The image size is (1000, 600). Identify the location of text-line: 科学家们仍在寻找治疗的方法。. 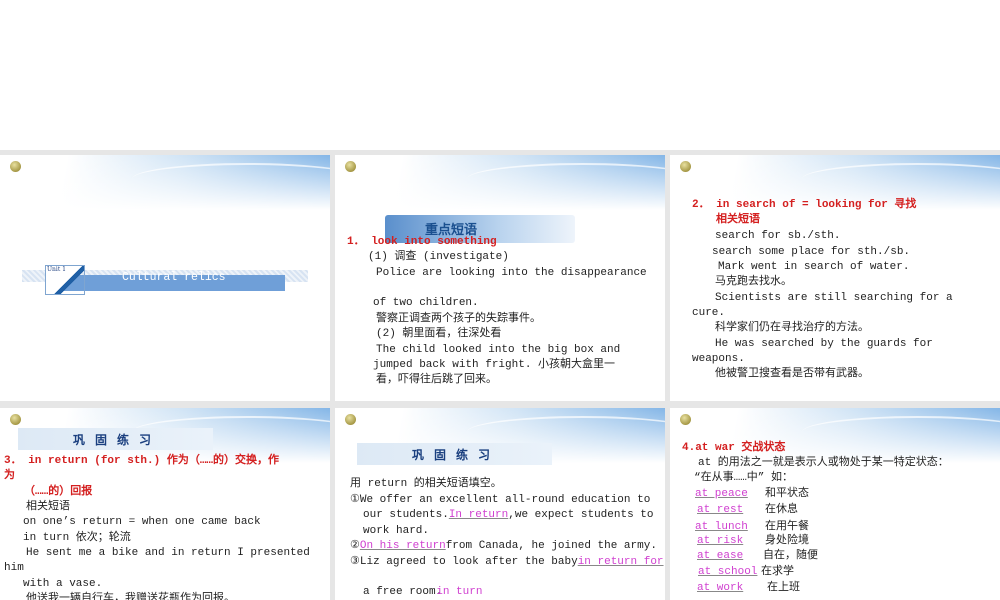
(792, 328).